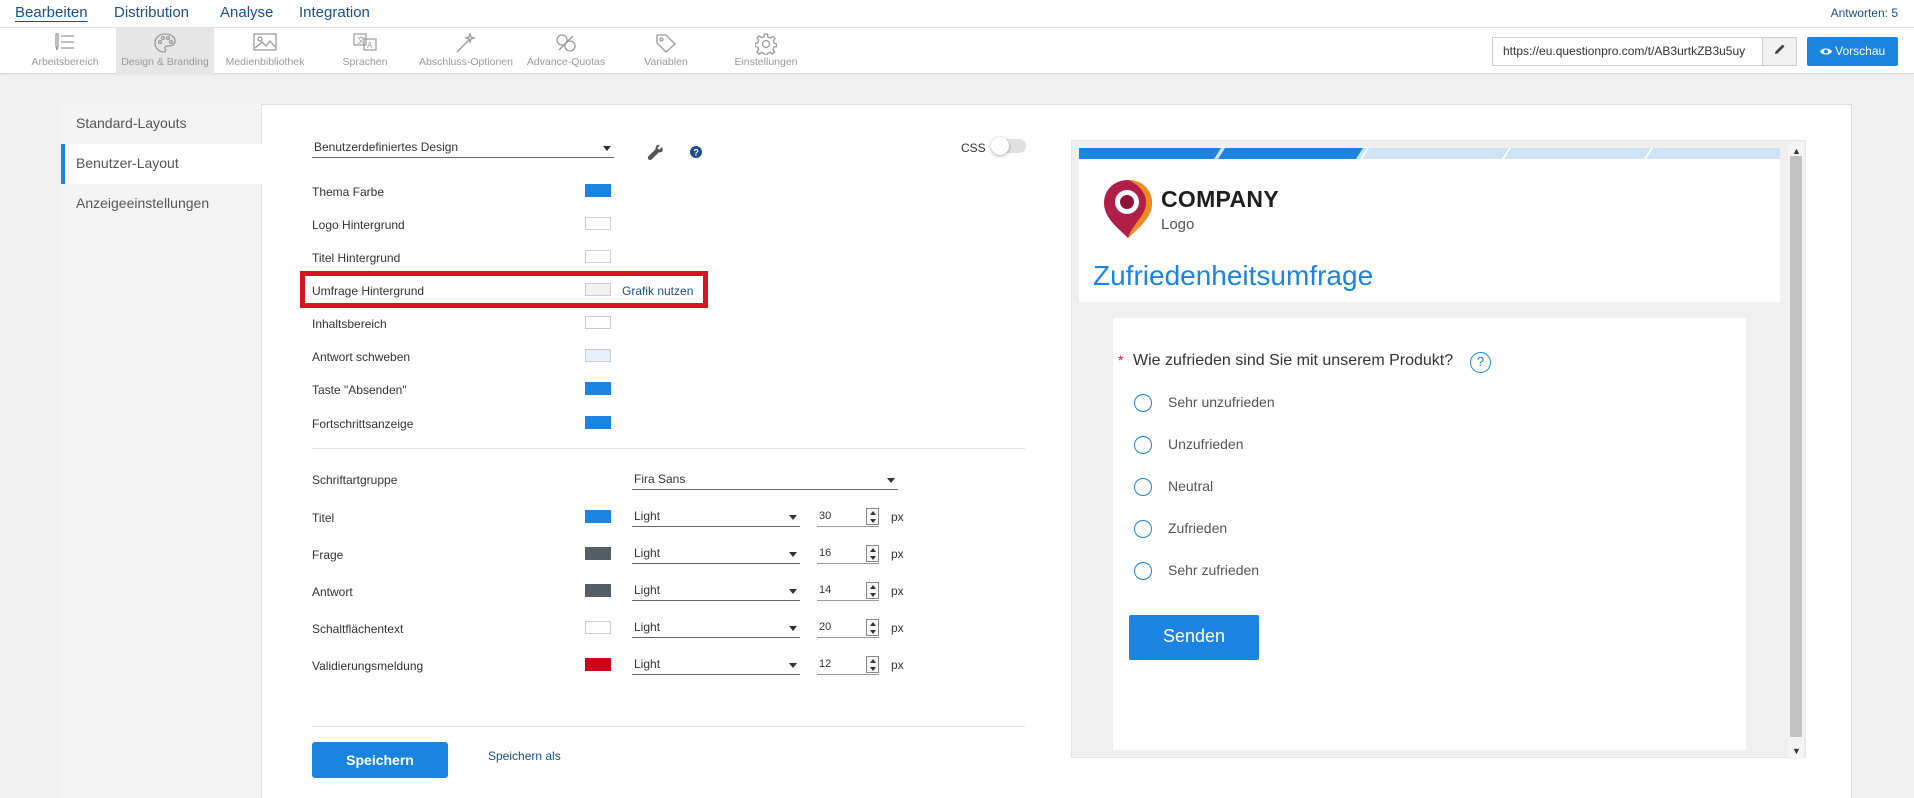 The image size is (1914, 798). I want to click on company-logo-text: Logo, so click(1178, 224).